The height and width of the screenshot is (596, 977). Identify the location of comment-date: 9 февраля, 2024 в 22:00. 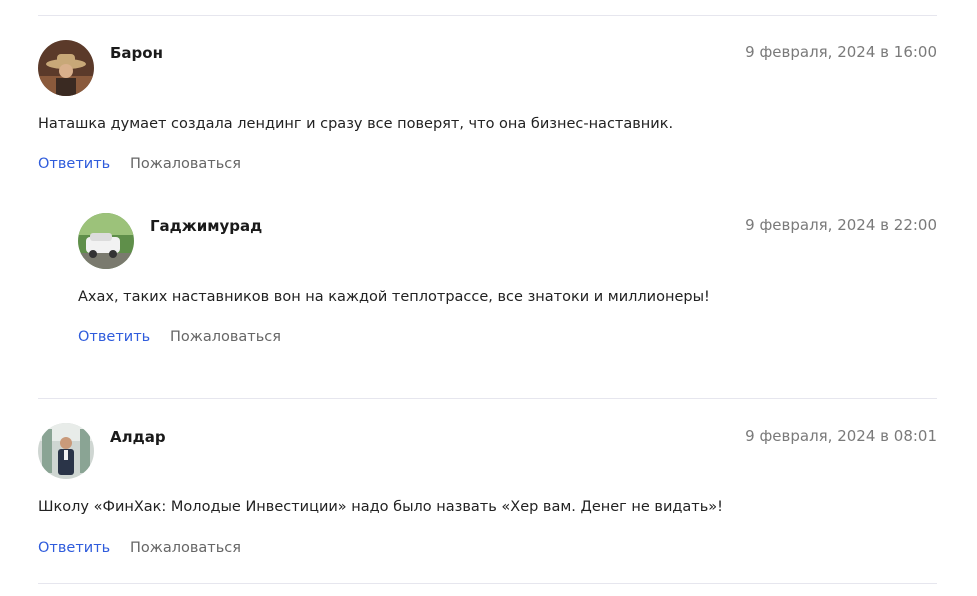
(841, 225).